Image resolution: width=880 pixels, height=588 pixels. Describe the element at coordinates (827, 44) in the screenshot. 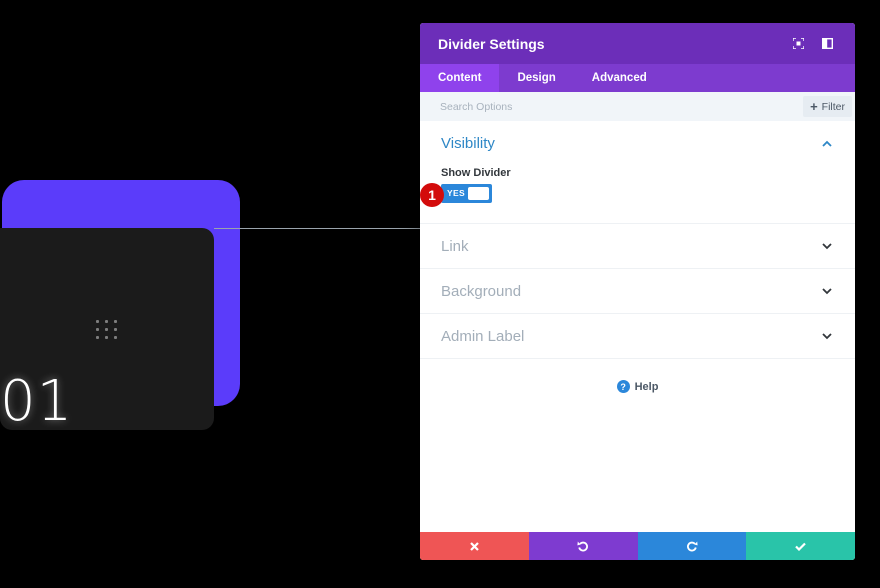

I see `split-view-icon` at that location.